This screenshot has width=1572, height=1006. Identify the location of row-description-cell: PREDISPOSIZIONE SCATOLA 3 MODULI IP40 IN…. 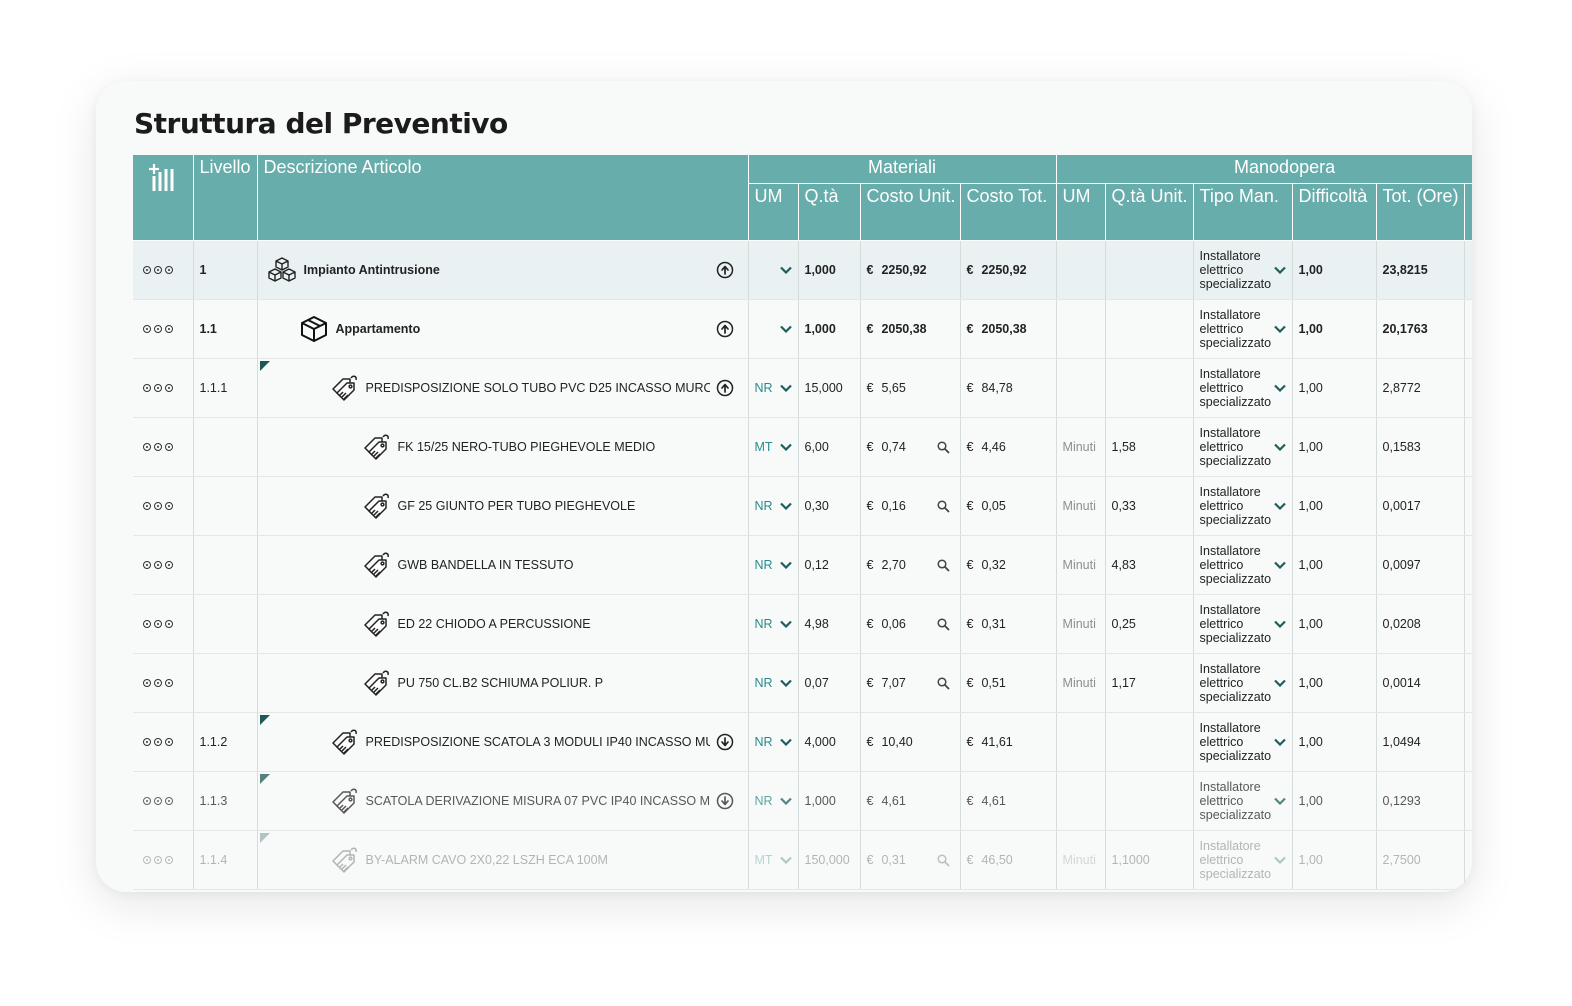
(503, 742).